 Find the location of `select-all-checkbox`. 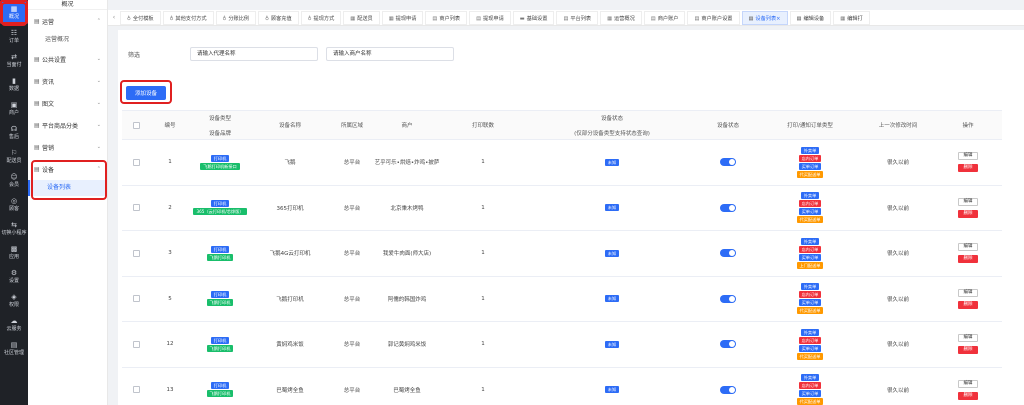

select-all-checkbox is located at coordinates (136, 125).